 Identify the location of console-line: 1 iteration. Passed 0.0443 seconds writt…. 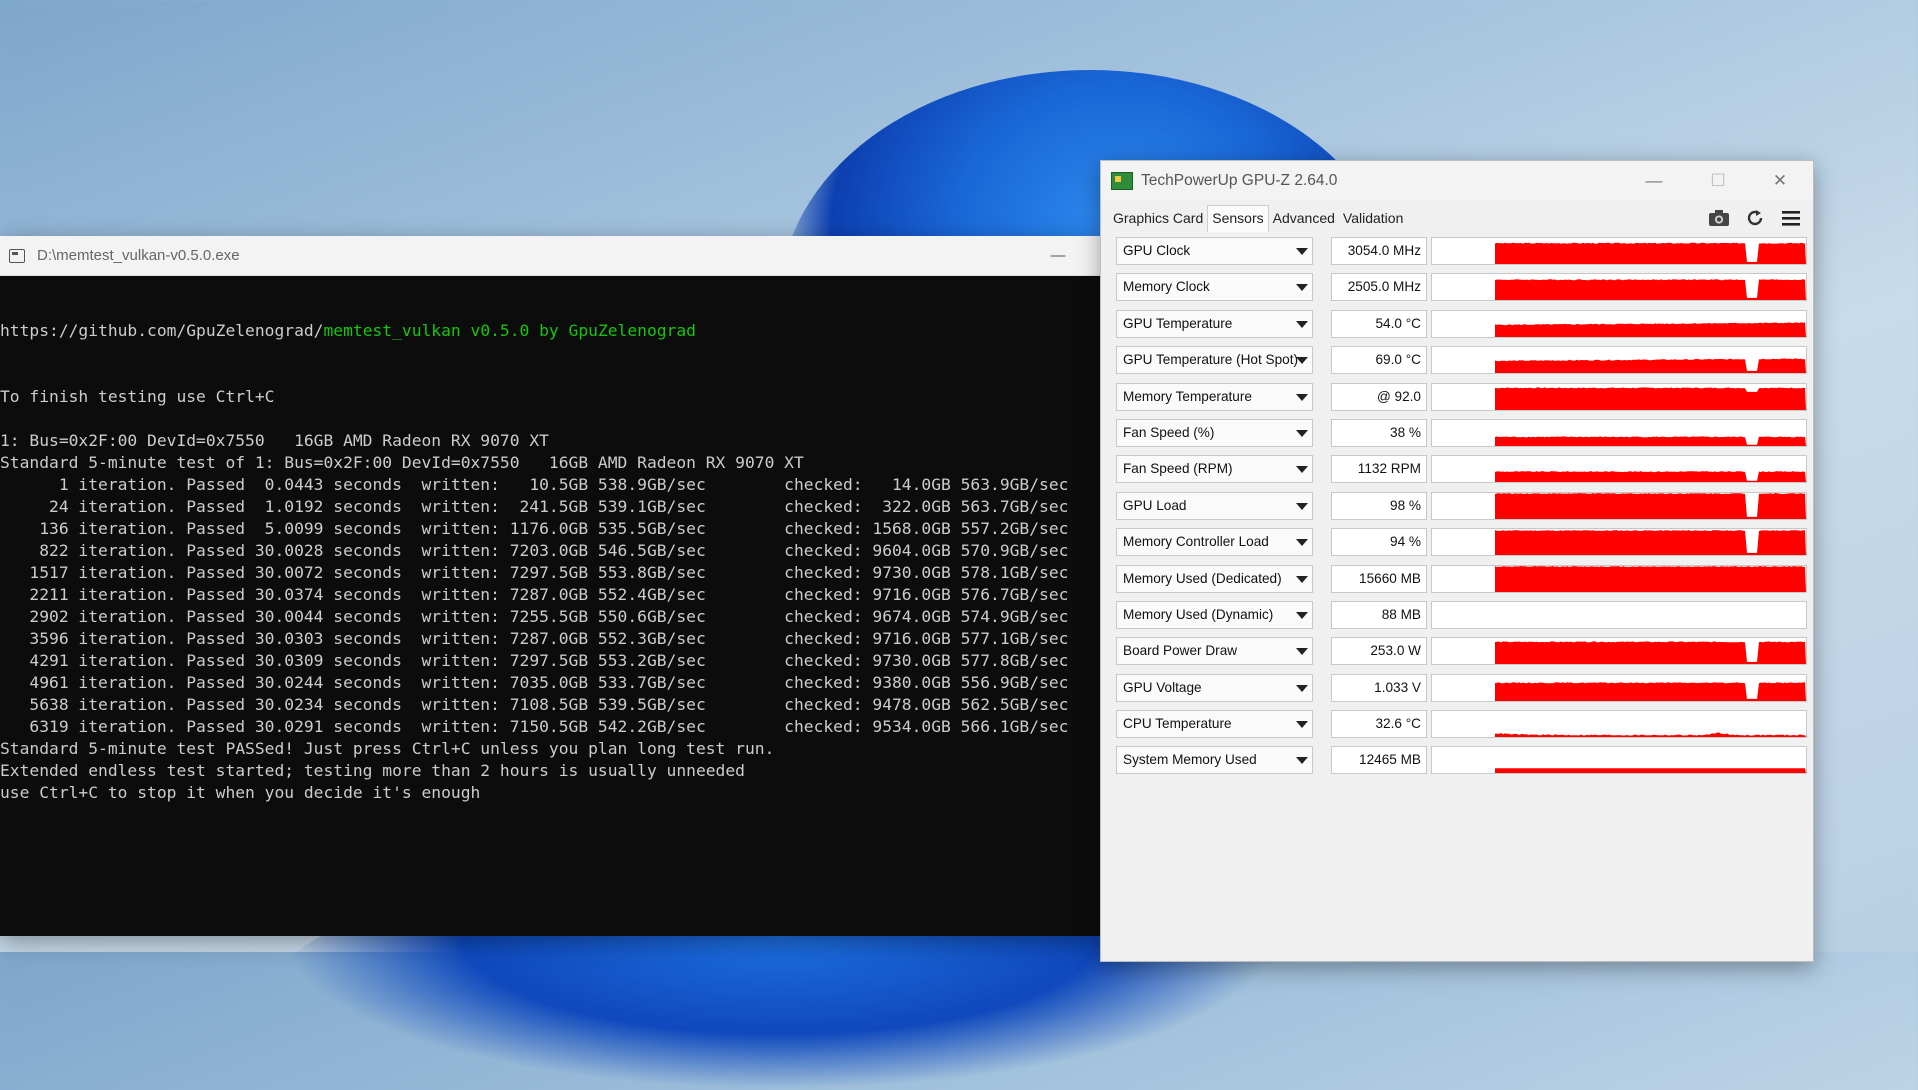
(534, 484).